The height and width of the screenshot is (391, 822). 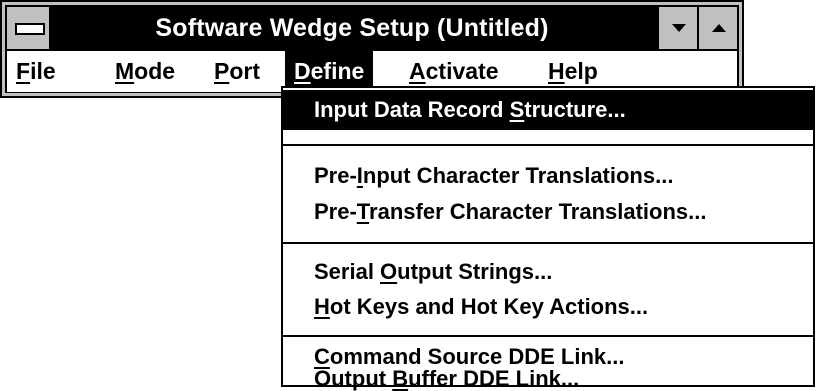 I want to click on maximize-button, so click(x=717, y=28).